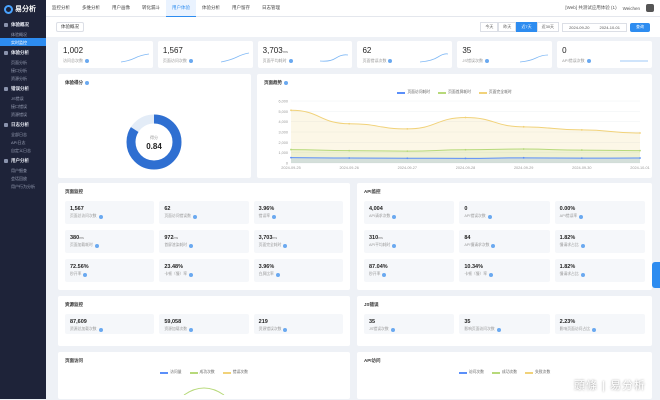  Describe the element at coordinates (23, 24) in the screenshot. I see `sidebar-group: 体验概况` at that location.